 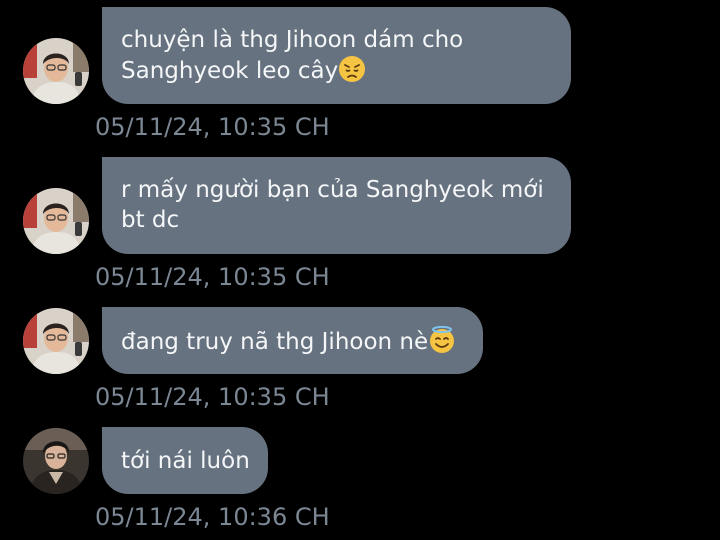 I want to click on message-text: tới nái luôn, so click(x=185, y=461).